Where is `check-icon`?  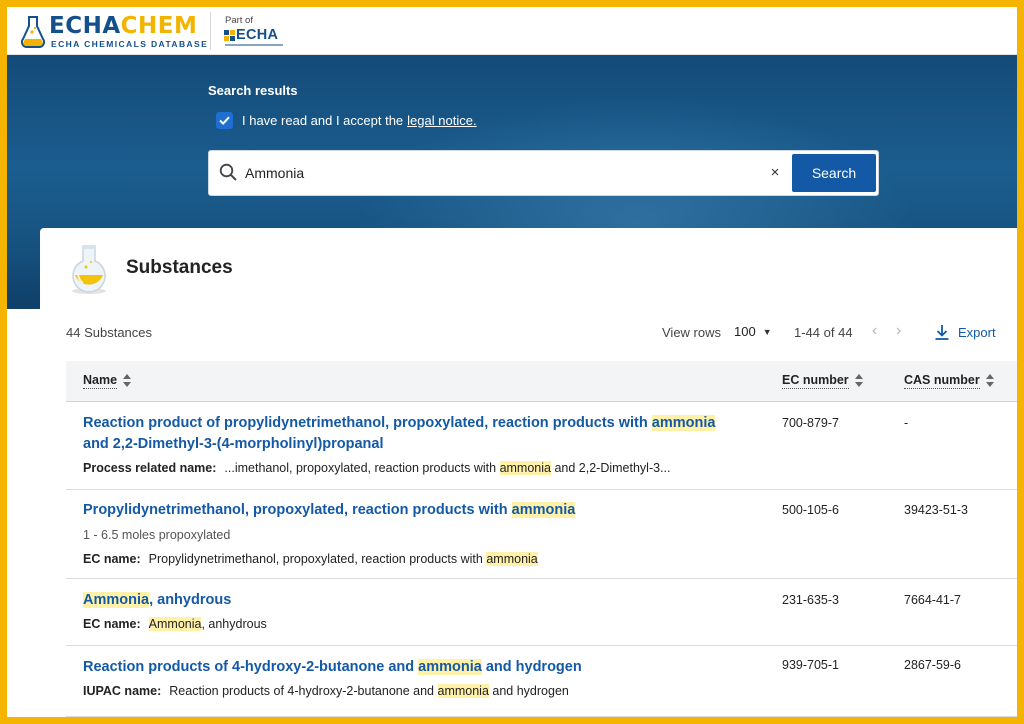 check-icon is located at coordinates (224, 120).